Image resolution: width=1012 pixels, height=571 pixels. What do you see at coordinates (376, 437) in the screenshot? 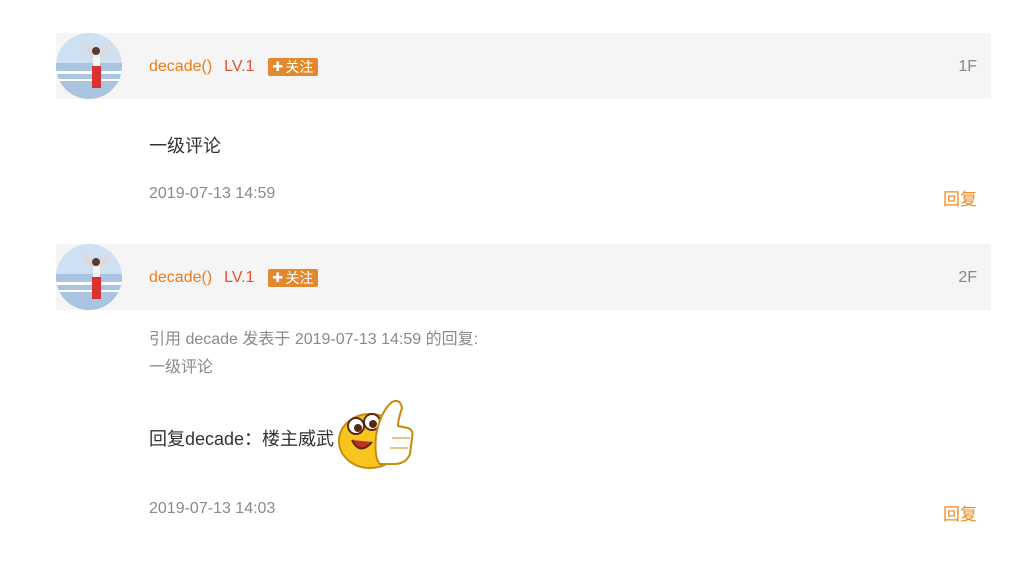
I see `thumbs-up-emoji-icon` at bounding box center [376, 437].